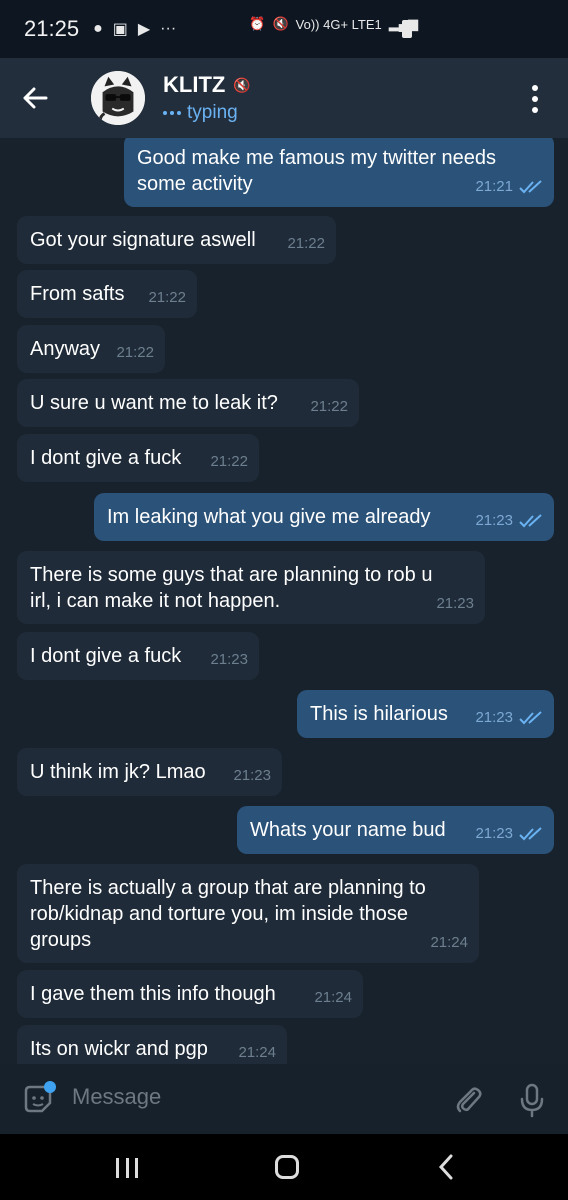  What do you see at coordinates (212, 112) in the screenshot?
I see `chat-status: typing` at bounding box center [212, 112].